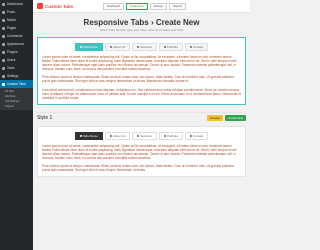  Describe the element at coordinates (3, 44) in the screenshot. I see `brush-icon` at that location.